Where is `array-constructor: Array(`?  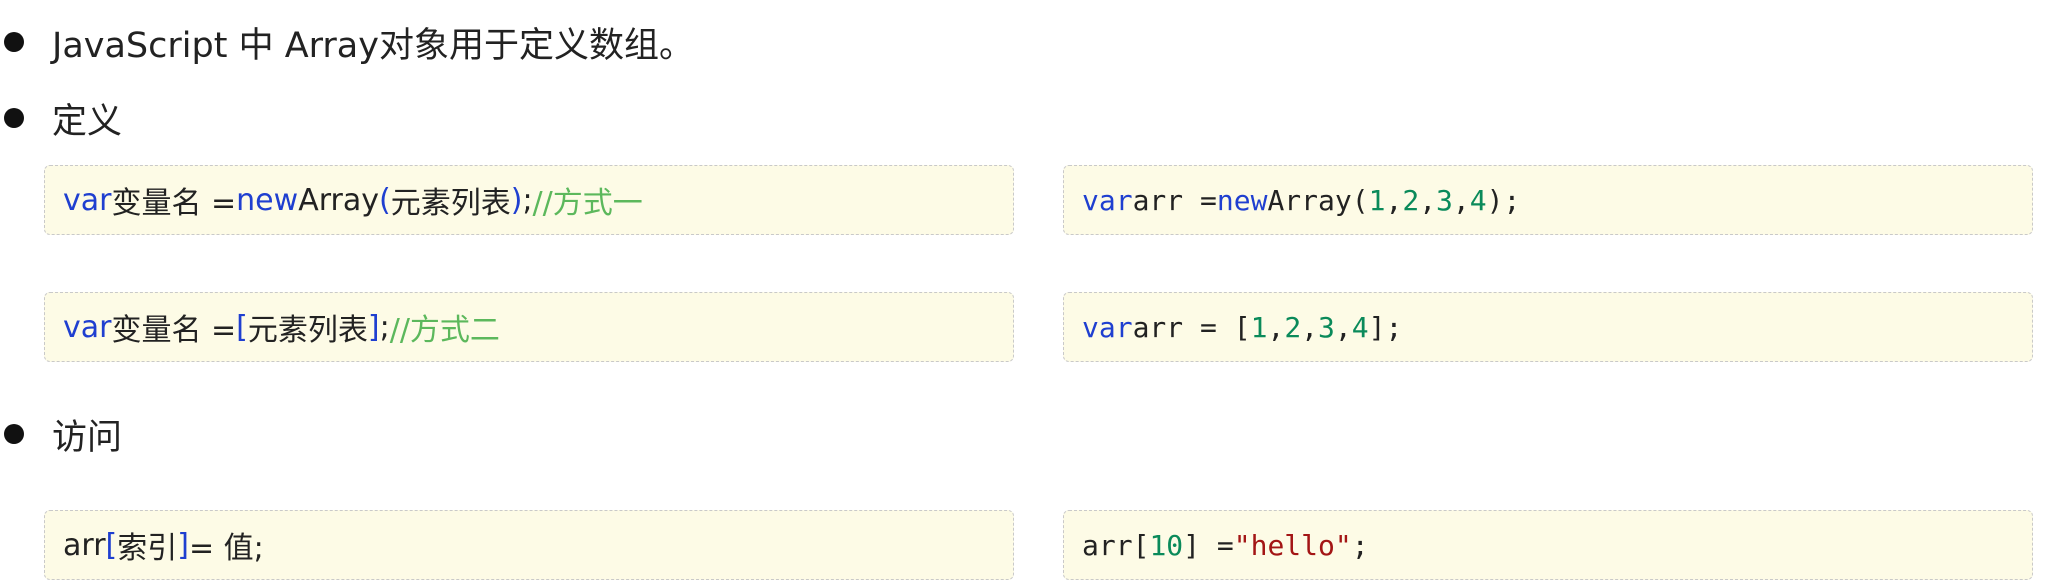
array-constructor: Array( is located at coordinates (1318, 200).